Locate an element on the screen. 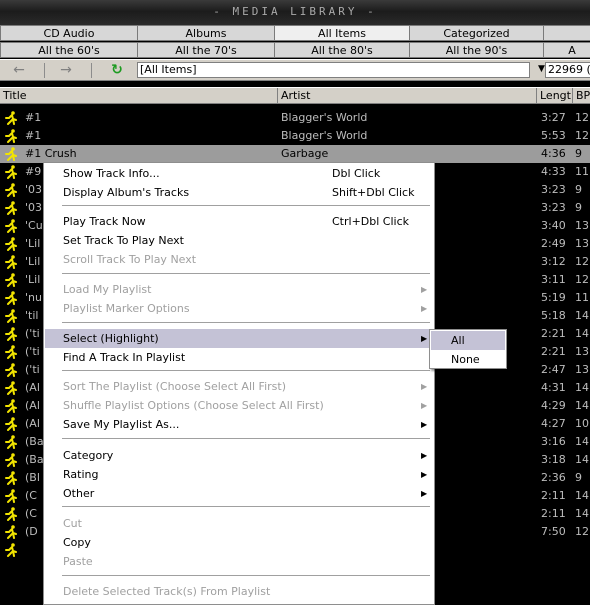 Image resolution: width=590 pixels, height=605 pixels. tab-all-the-80s: All the 80's is located at coordinates (341, 50).